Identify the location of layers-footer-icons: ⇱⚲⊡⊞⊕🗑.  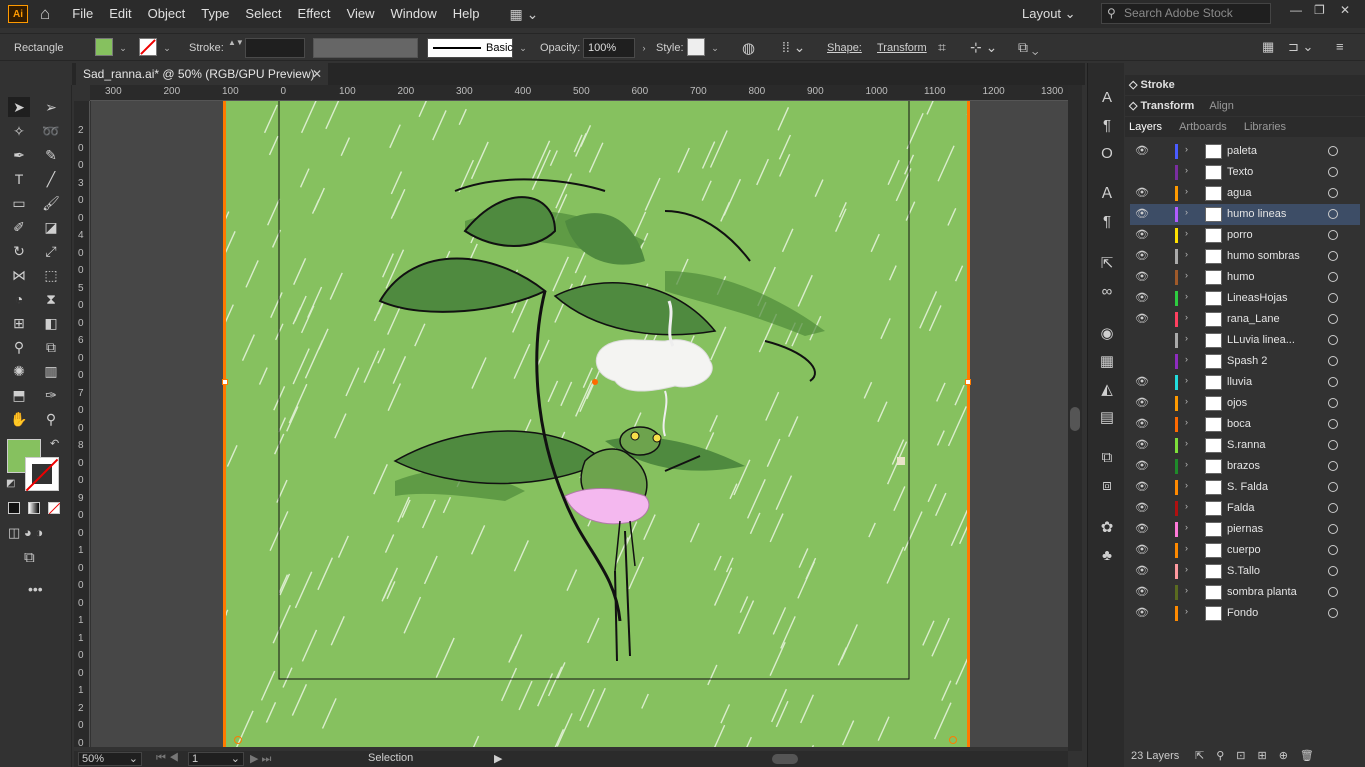
(1260, 756).